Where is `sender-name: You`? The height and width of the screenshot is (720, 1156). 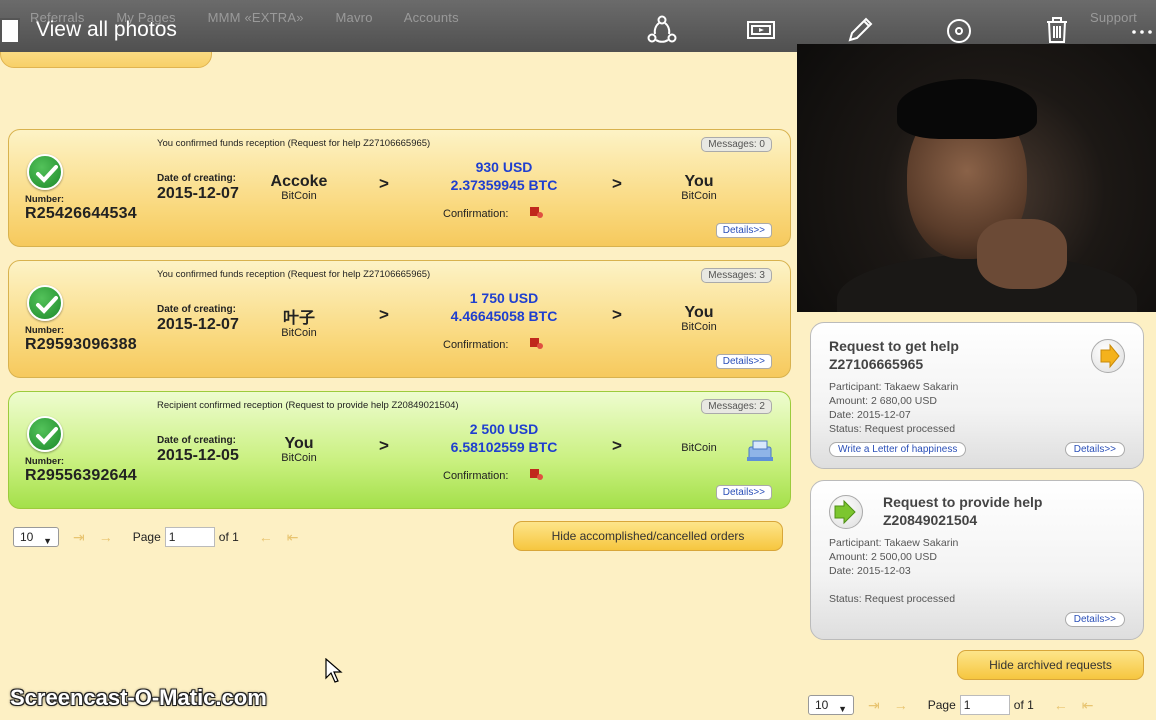
sender-name: You is located at coordinates (299, 443).